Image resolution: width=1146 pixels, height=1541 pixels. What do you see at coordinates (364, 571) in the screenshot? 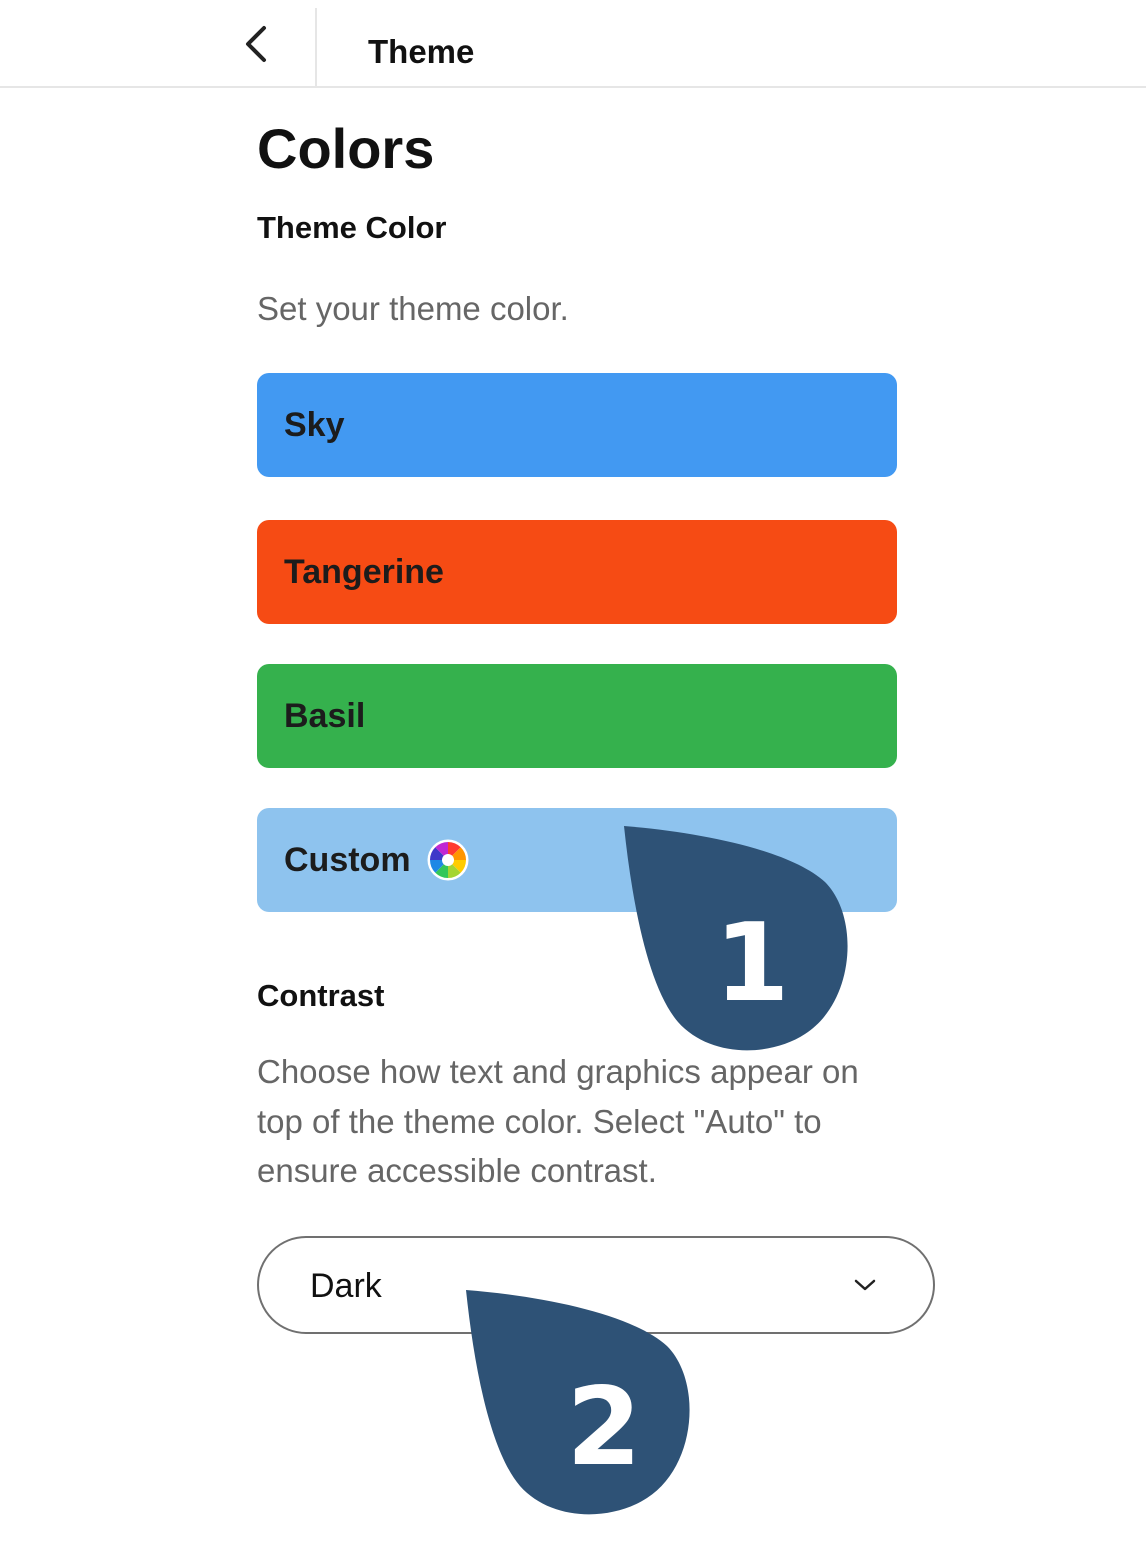
I see `swatch-label: Tangerine` at bounding box center [364, 571].